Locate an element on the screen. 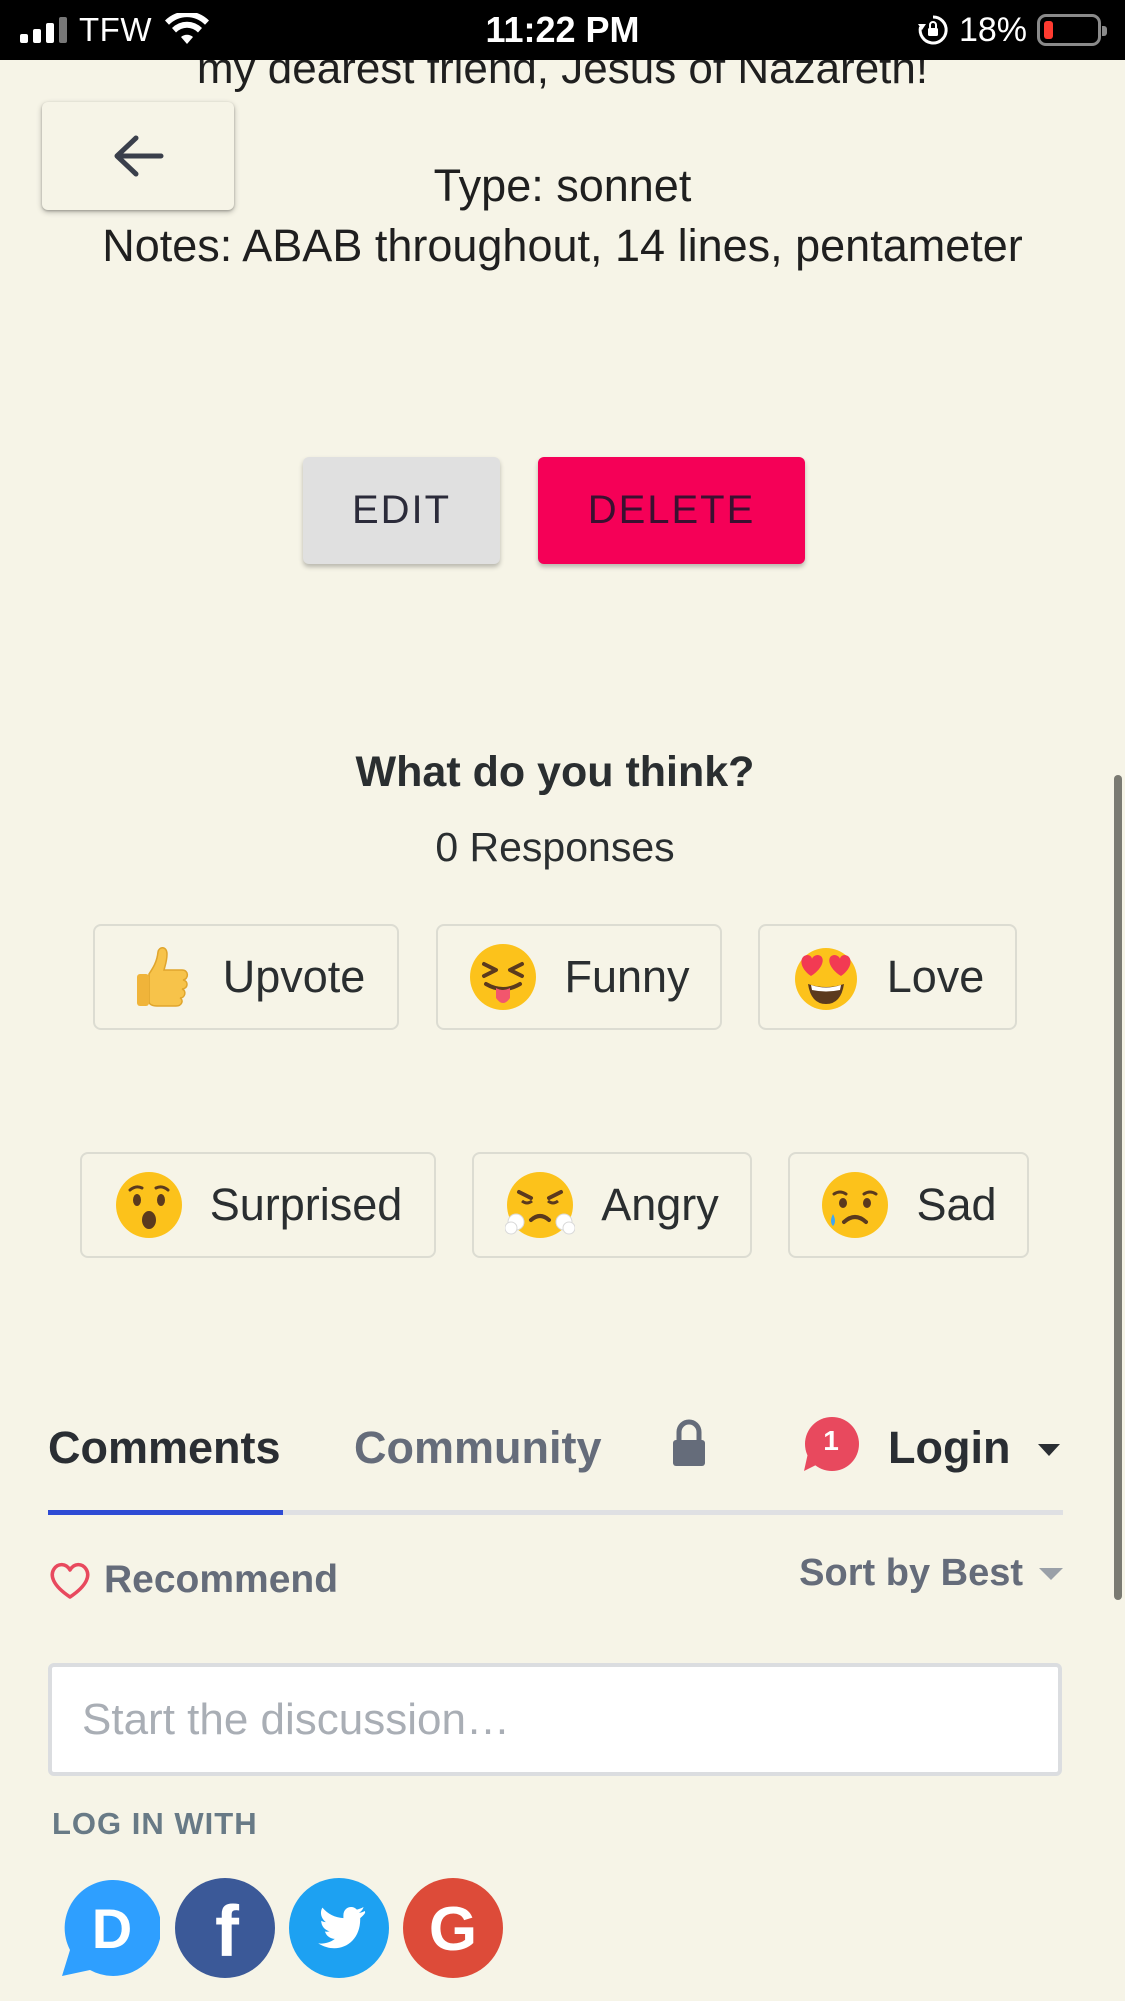  thumbs-up-icon is located at coordinates (162, 977).